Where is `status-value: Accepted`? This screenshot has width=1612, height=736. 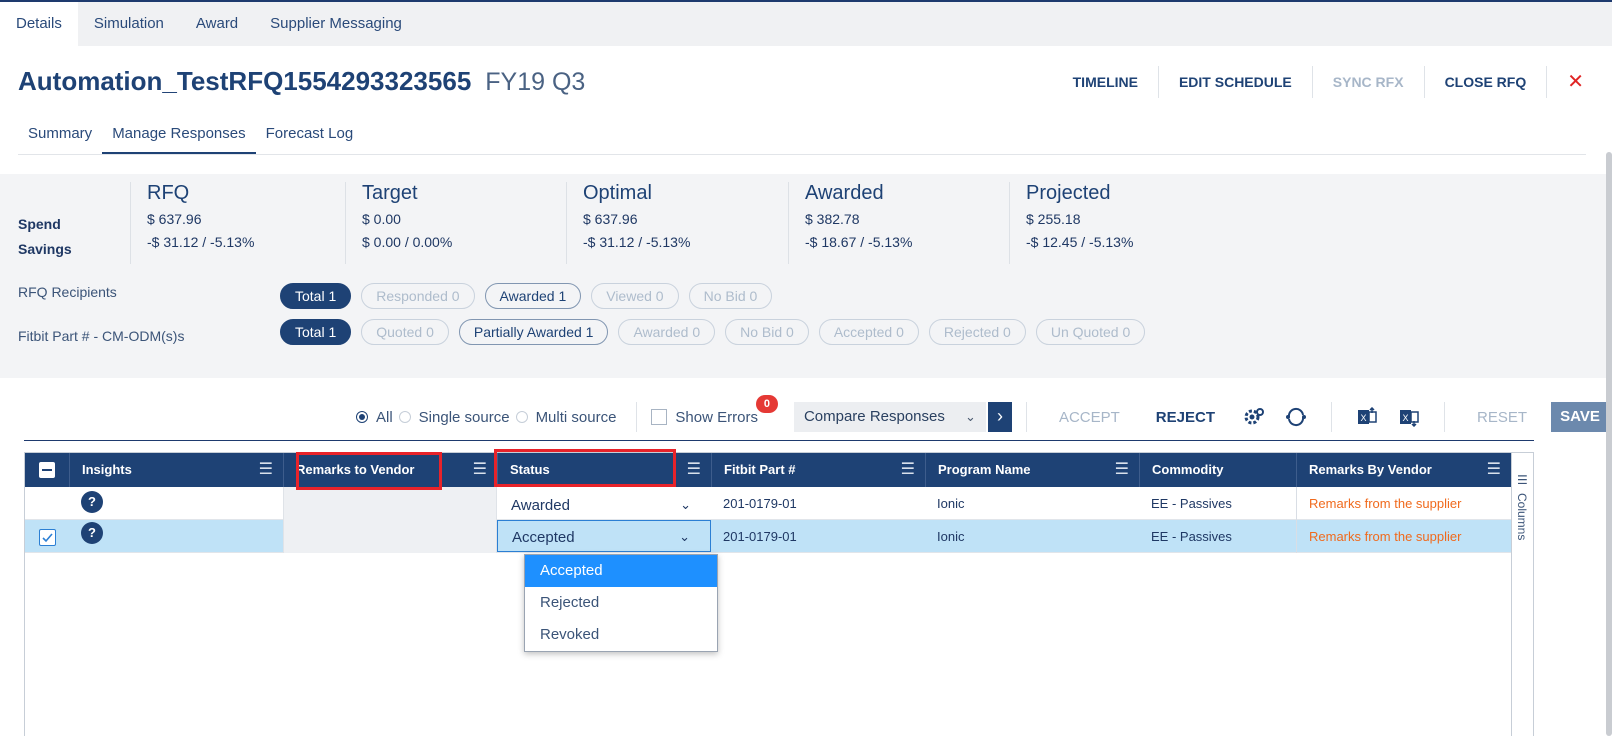 status-value: Accepted is located at coordinates (543, 537).